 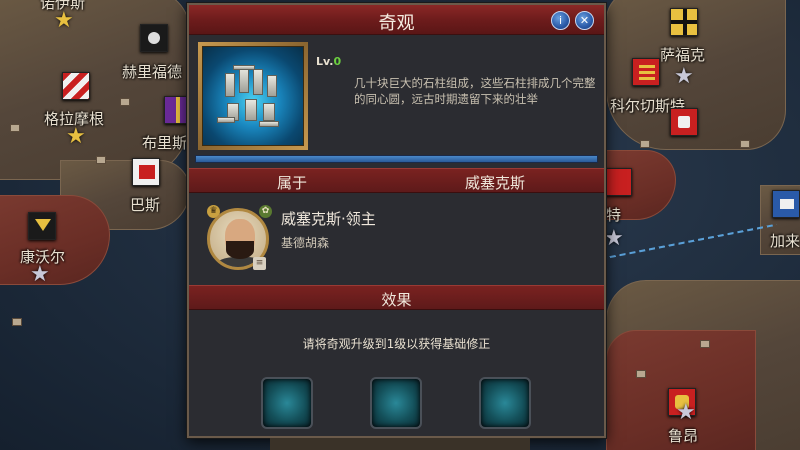 I want to click on wonder-description: 几十块巨大的石柱组成，这些石柱排成几个完整的同心圆，远古时期遗留下来的壮举, so click(x=475, y=91).